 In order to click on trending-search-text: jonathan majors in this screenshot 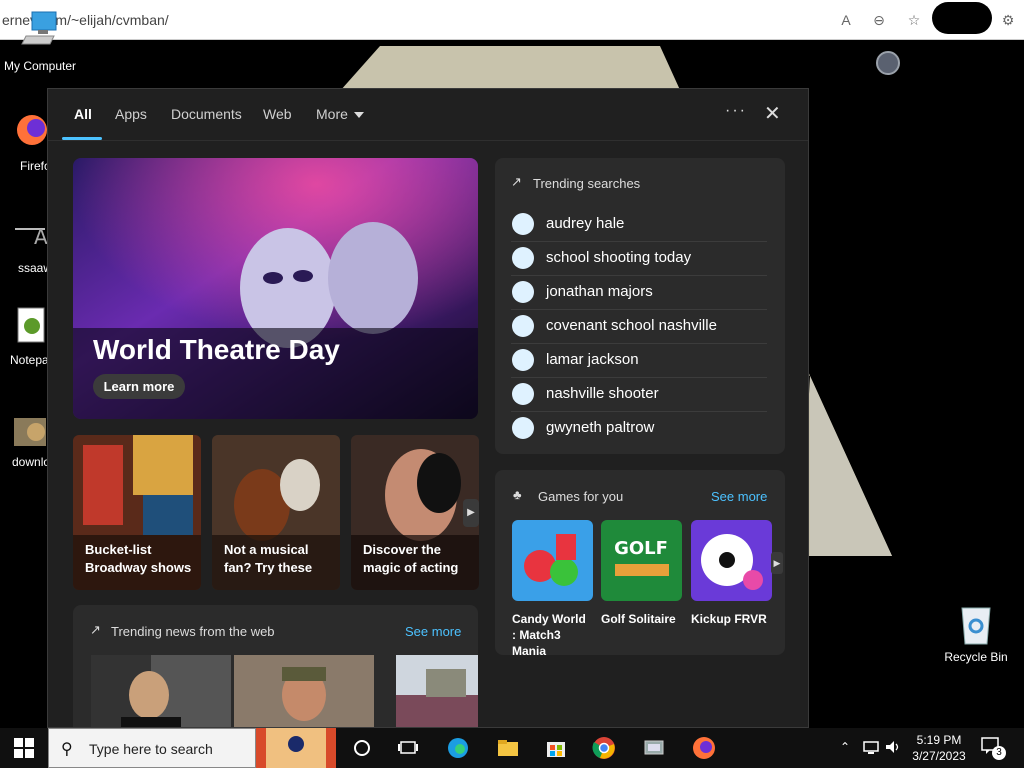, I will do `click(599, 291)`.